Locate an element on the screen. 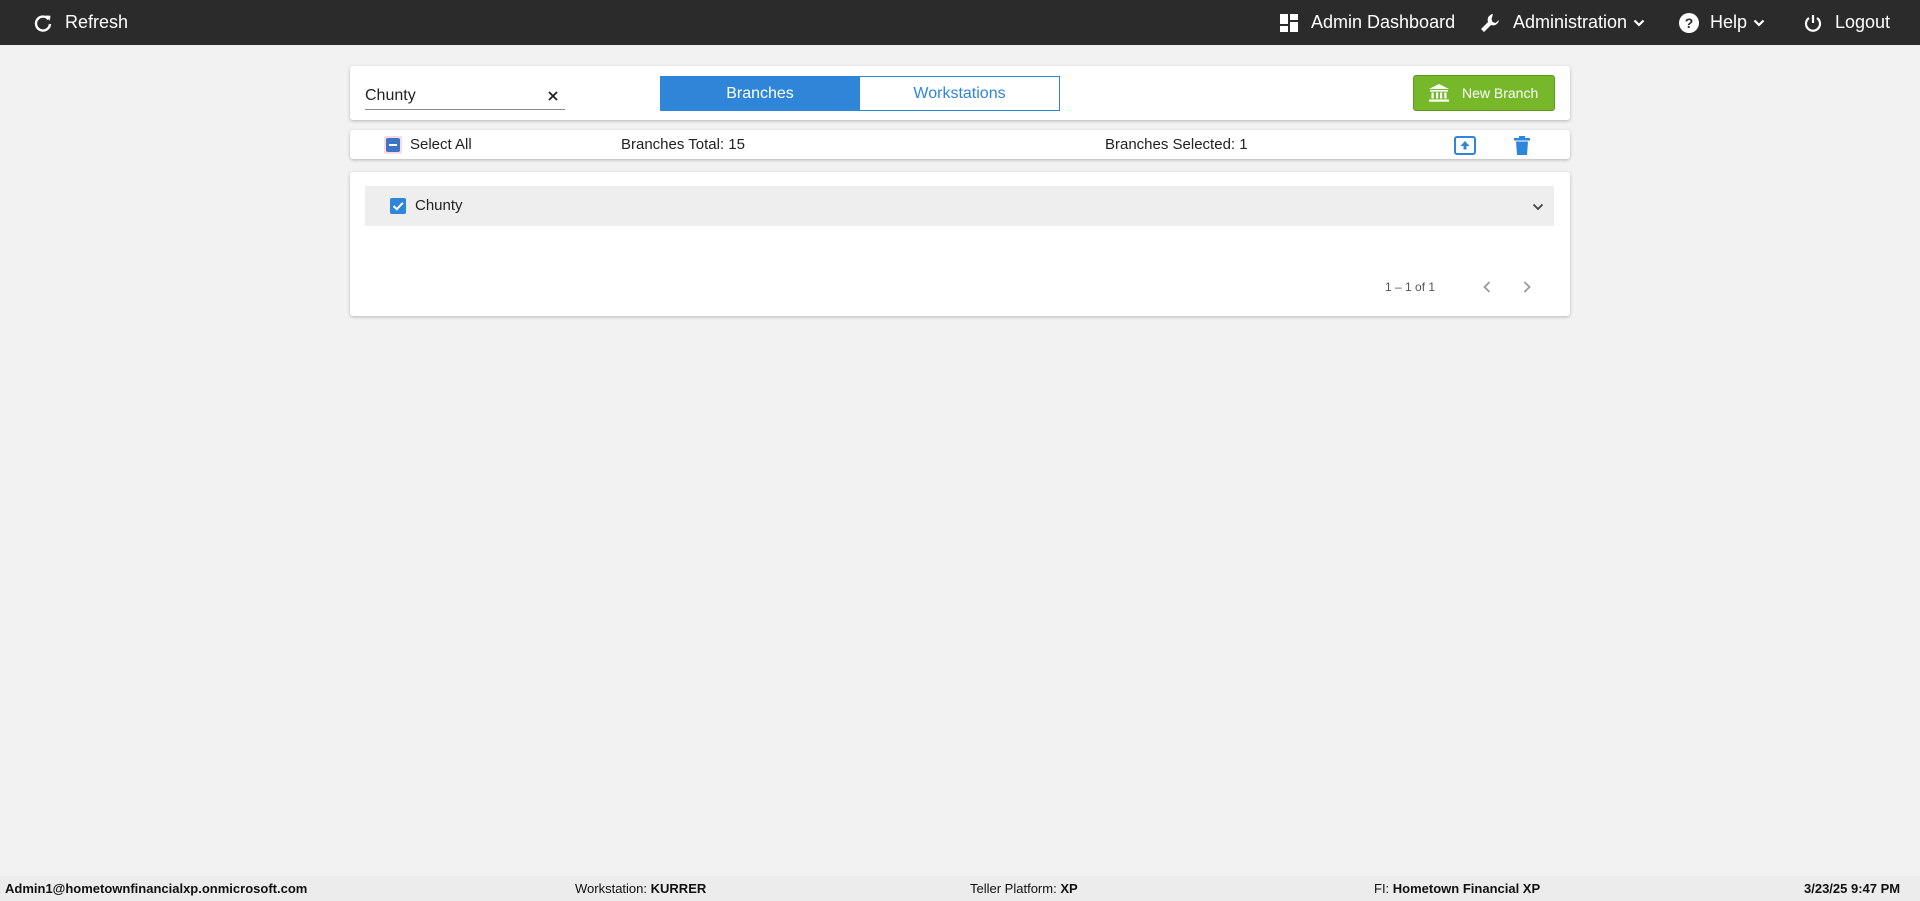 The width and height of the screenshot is (1920, 901). help-icon: ? is located at coordinates (1689, 23).